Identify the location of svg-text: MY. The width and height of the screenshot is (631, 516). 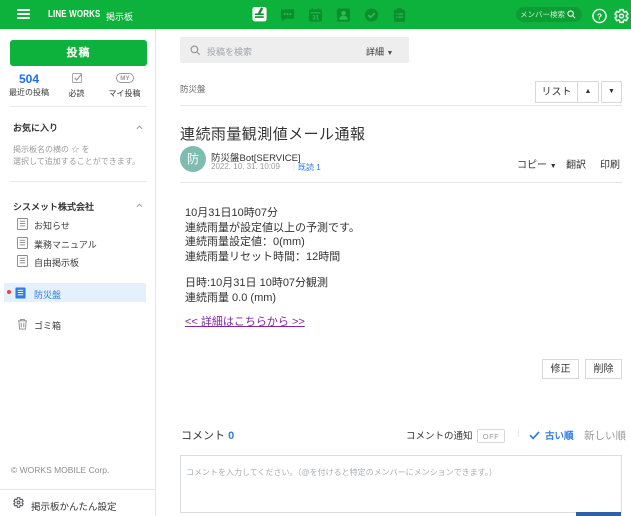
(125, 78).